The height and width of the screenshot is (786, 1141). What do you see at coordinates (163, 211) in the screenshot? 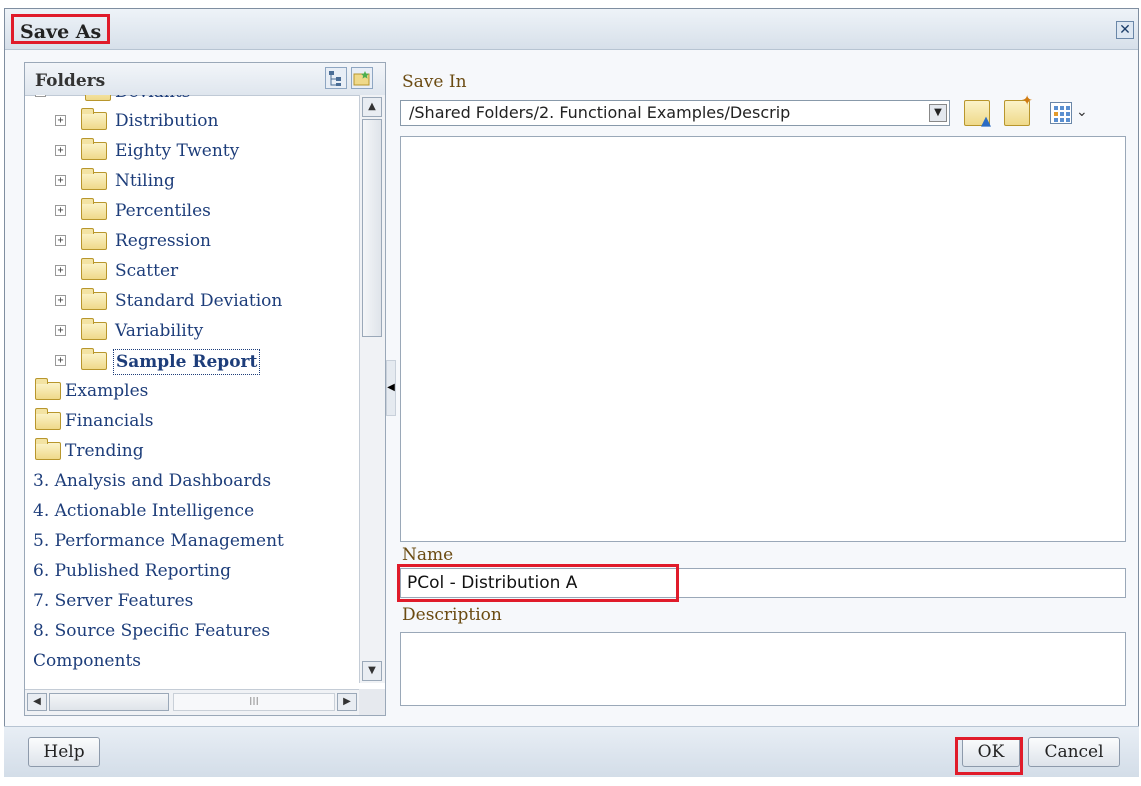
I see `tree-row-label: Percentiles` at bounding box center [163, 211].